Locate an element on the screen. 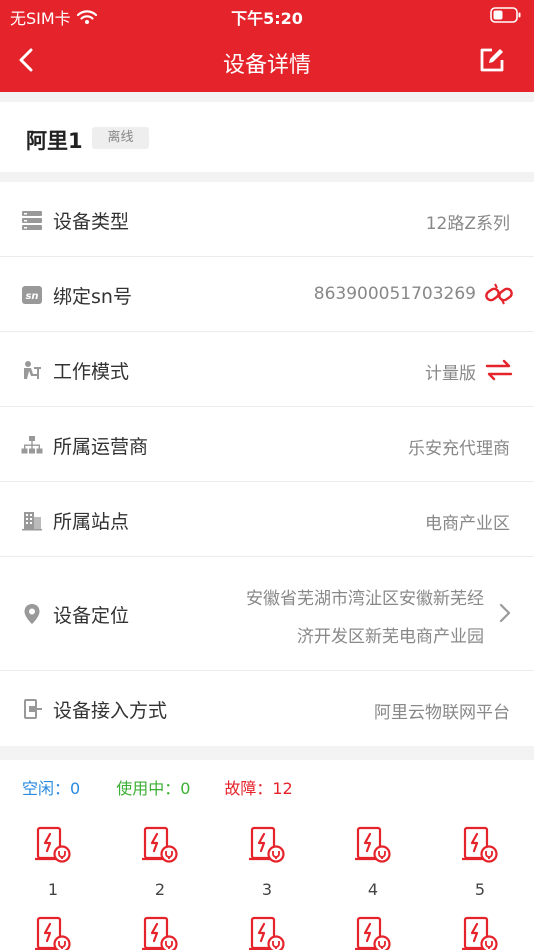 Image resolution: width=534 pixels, height=950 pixels. info-row-location: 设备定位 安徽省芜湖市湾沚区安徽新芜经 济开发区新芜电商产业园 is located at coordinates (267, 614).